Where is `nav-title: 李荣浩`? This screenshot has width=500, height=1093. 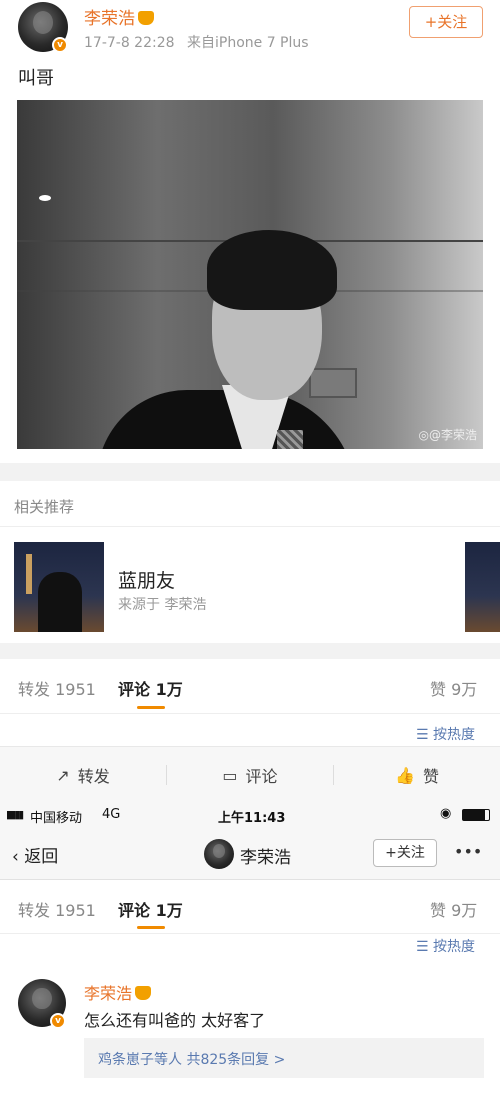
nav-title: 李荣浩 is located at coordinates (265, 858).